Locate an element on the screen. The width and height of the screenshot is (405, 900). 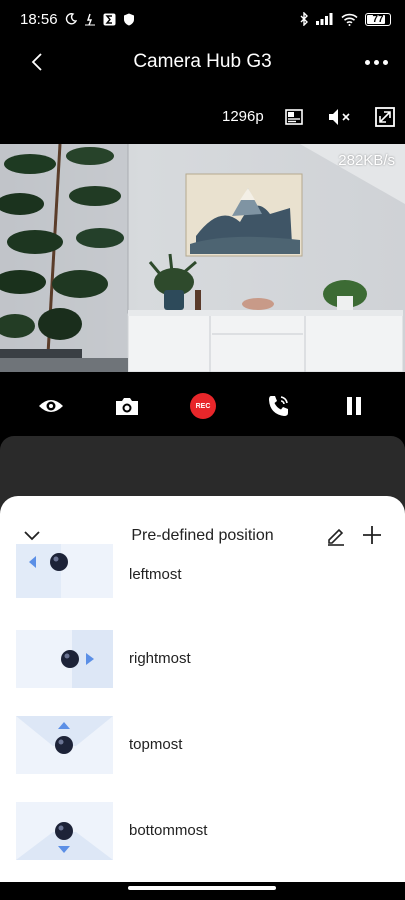
camera-icon is located at coordinates (127, 406).